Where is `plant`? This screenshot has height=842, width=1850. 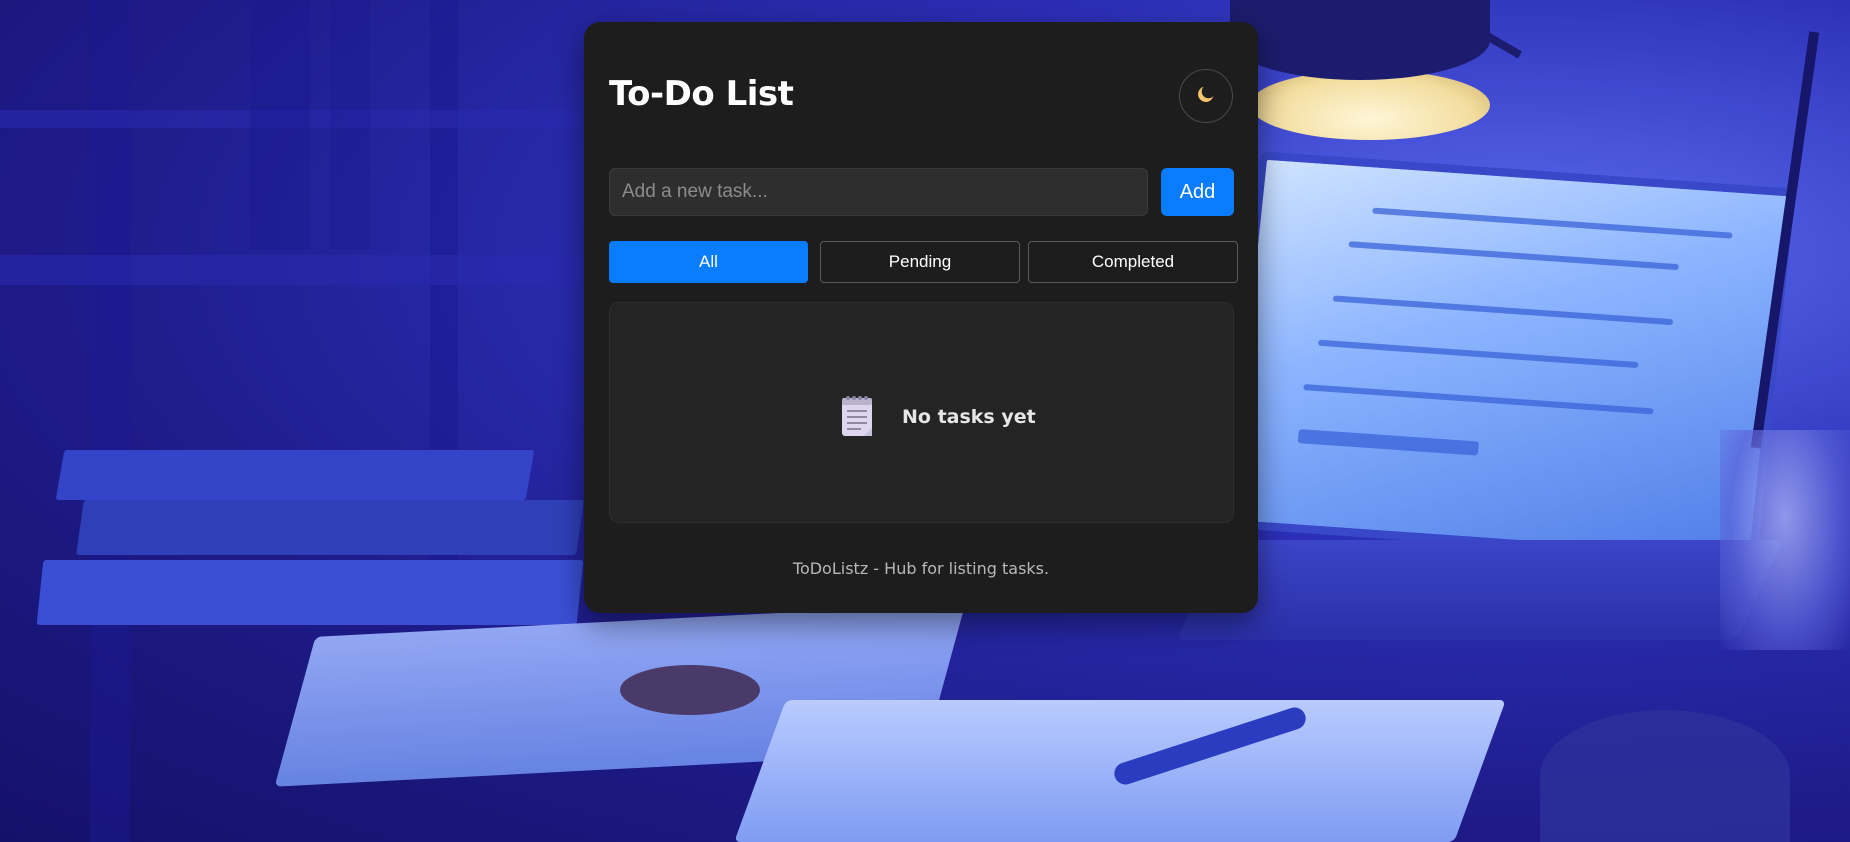
plant is located at coordinates (1785, 540).